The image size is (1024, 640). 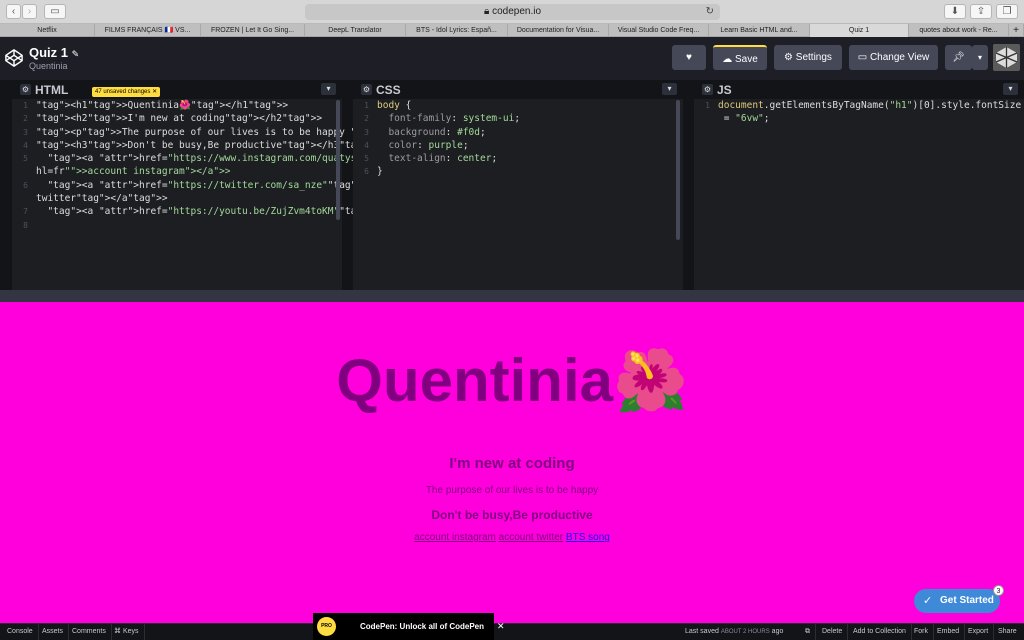 I want to click on css-scrollbar, so click(x=678, y=170).